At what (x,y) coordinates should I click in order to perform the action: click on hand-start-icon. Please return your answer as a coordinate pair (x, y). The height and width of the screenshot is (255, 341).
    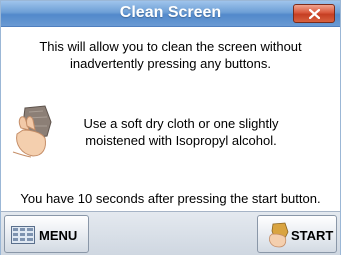
    Looking at the image, I should click on (279, 235).